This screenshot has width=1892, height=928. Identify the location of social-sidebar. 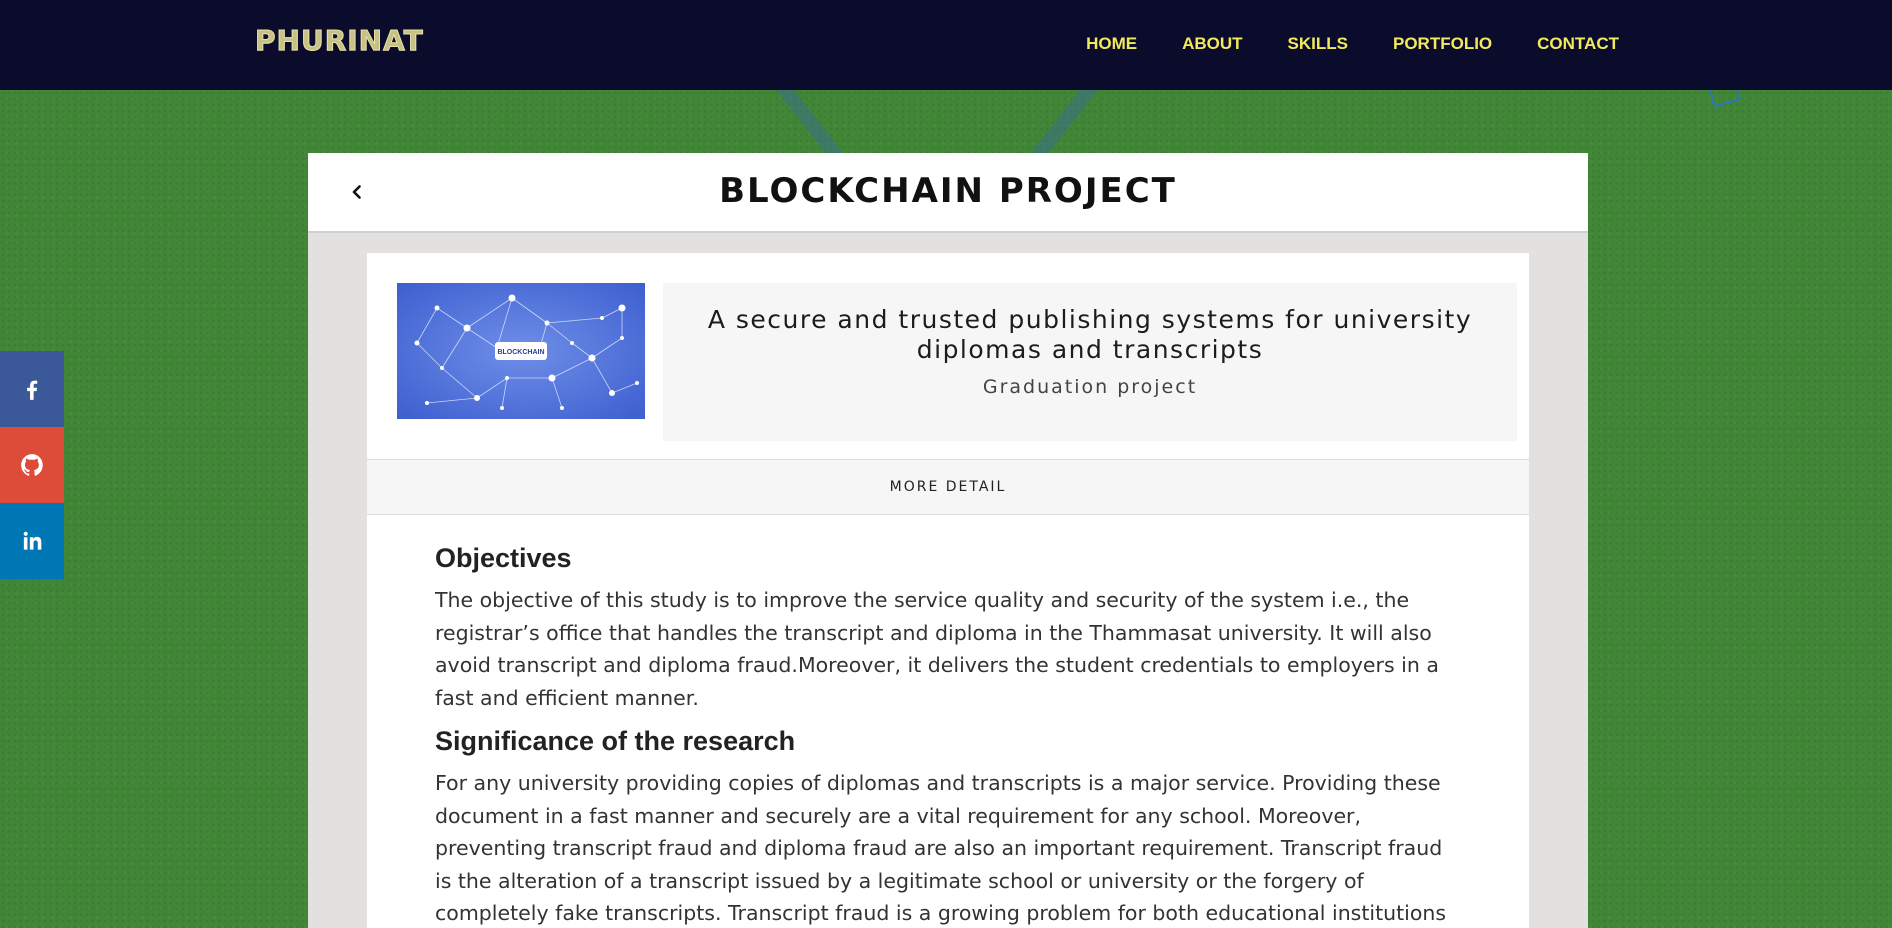
(32, 465).